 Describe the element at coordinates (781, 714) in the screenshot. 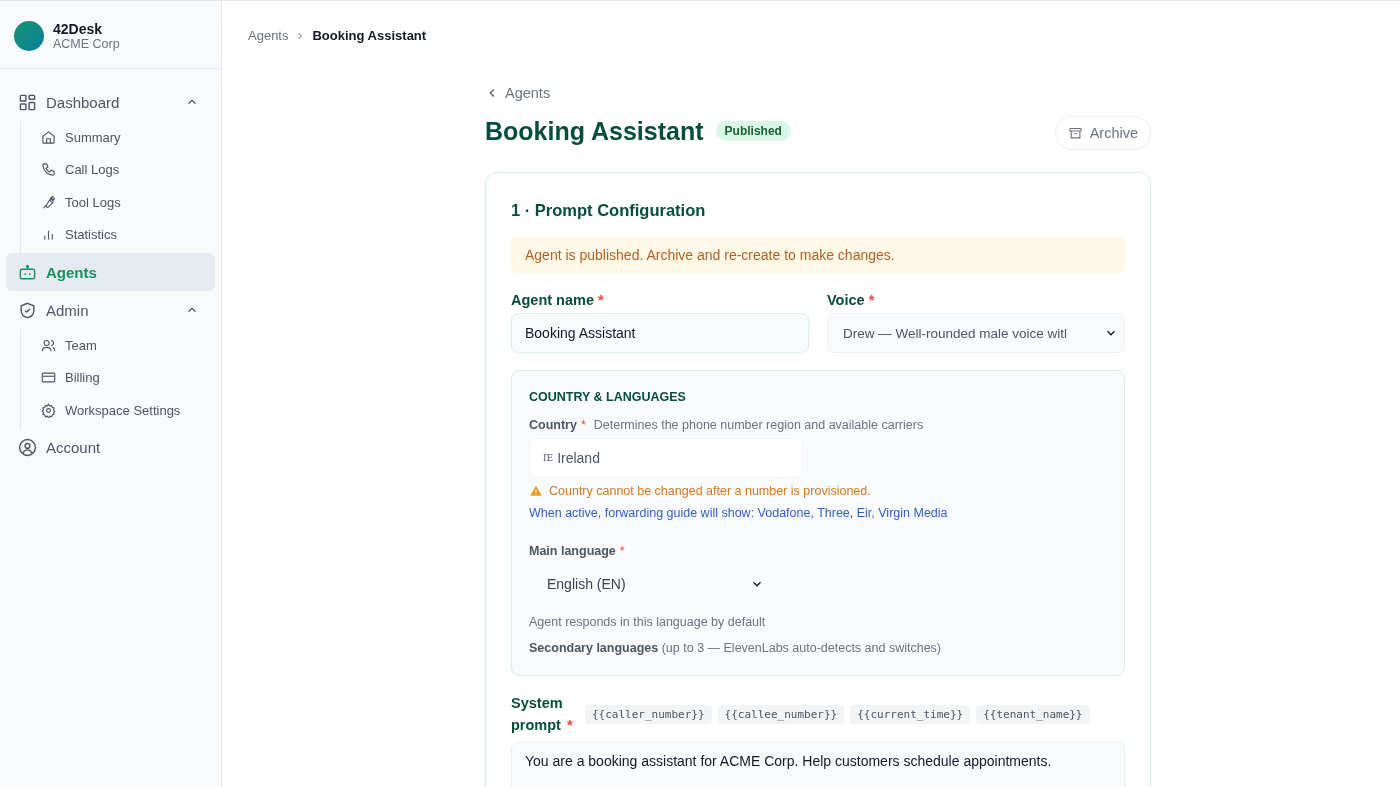

I see `variable-chip: {{callee_number}}` at that location.